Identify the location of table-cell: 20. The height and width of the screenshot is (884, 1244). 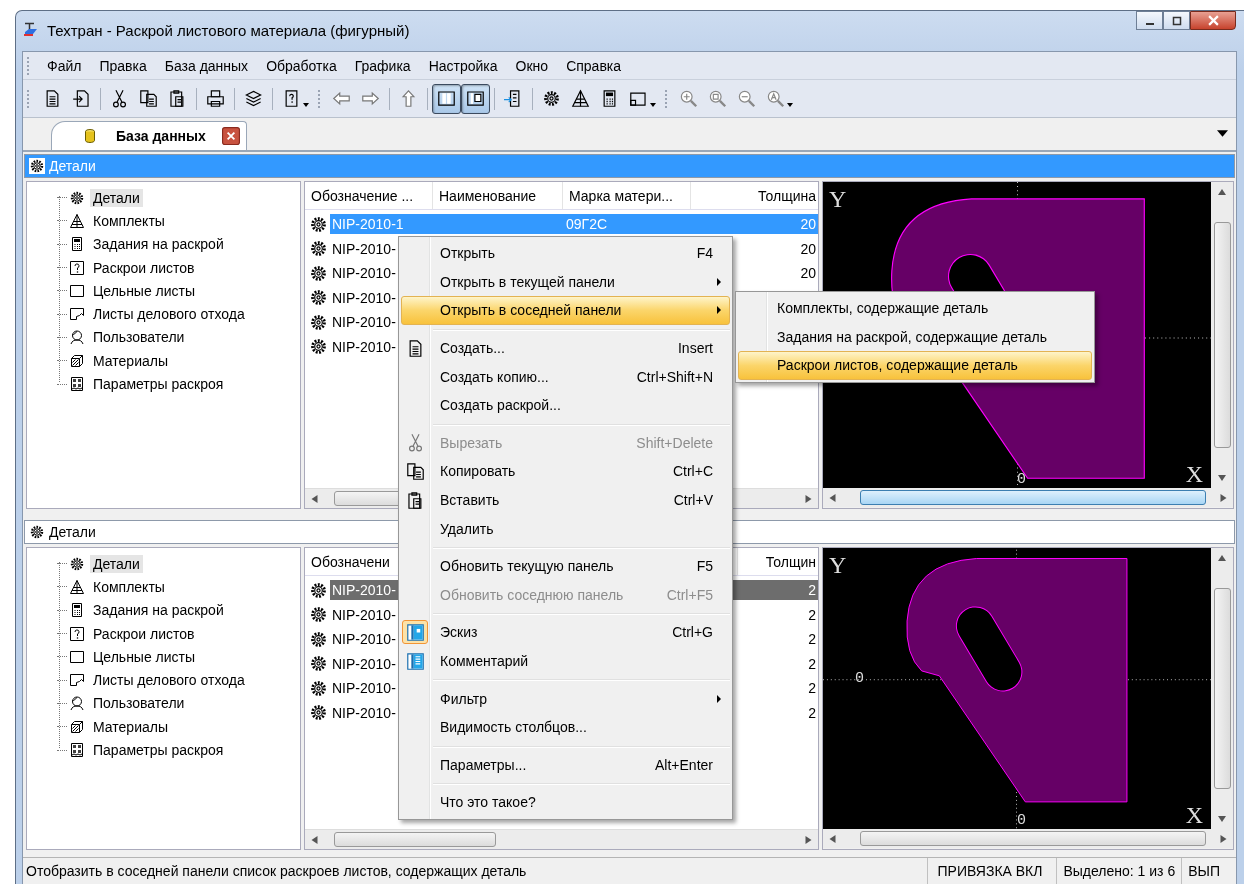
(808, 273).